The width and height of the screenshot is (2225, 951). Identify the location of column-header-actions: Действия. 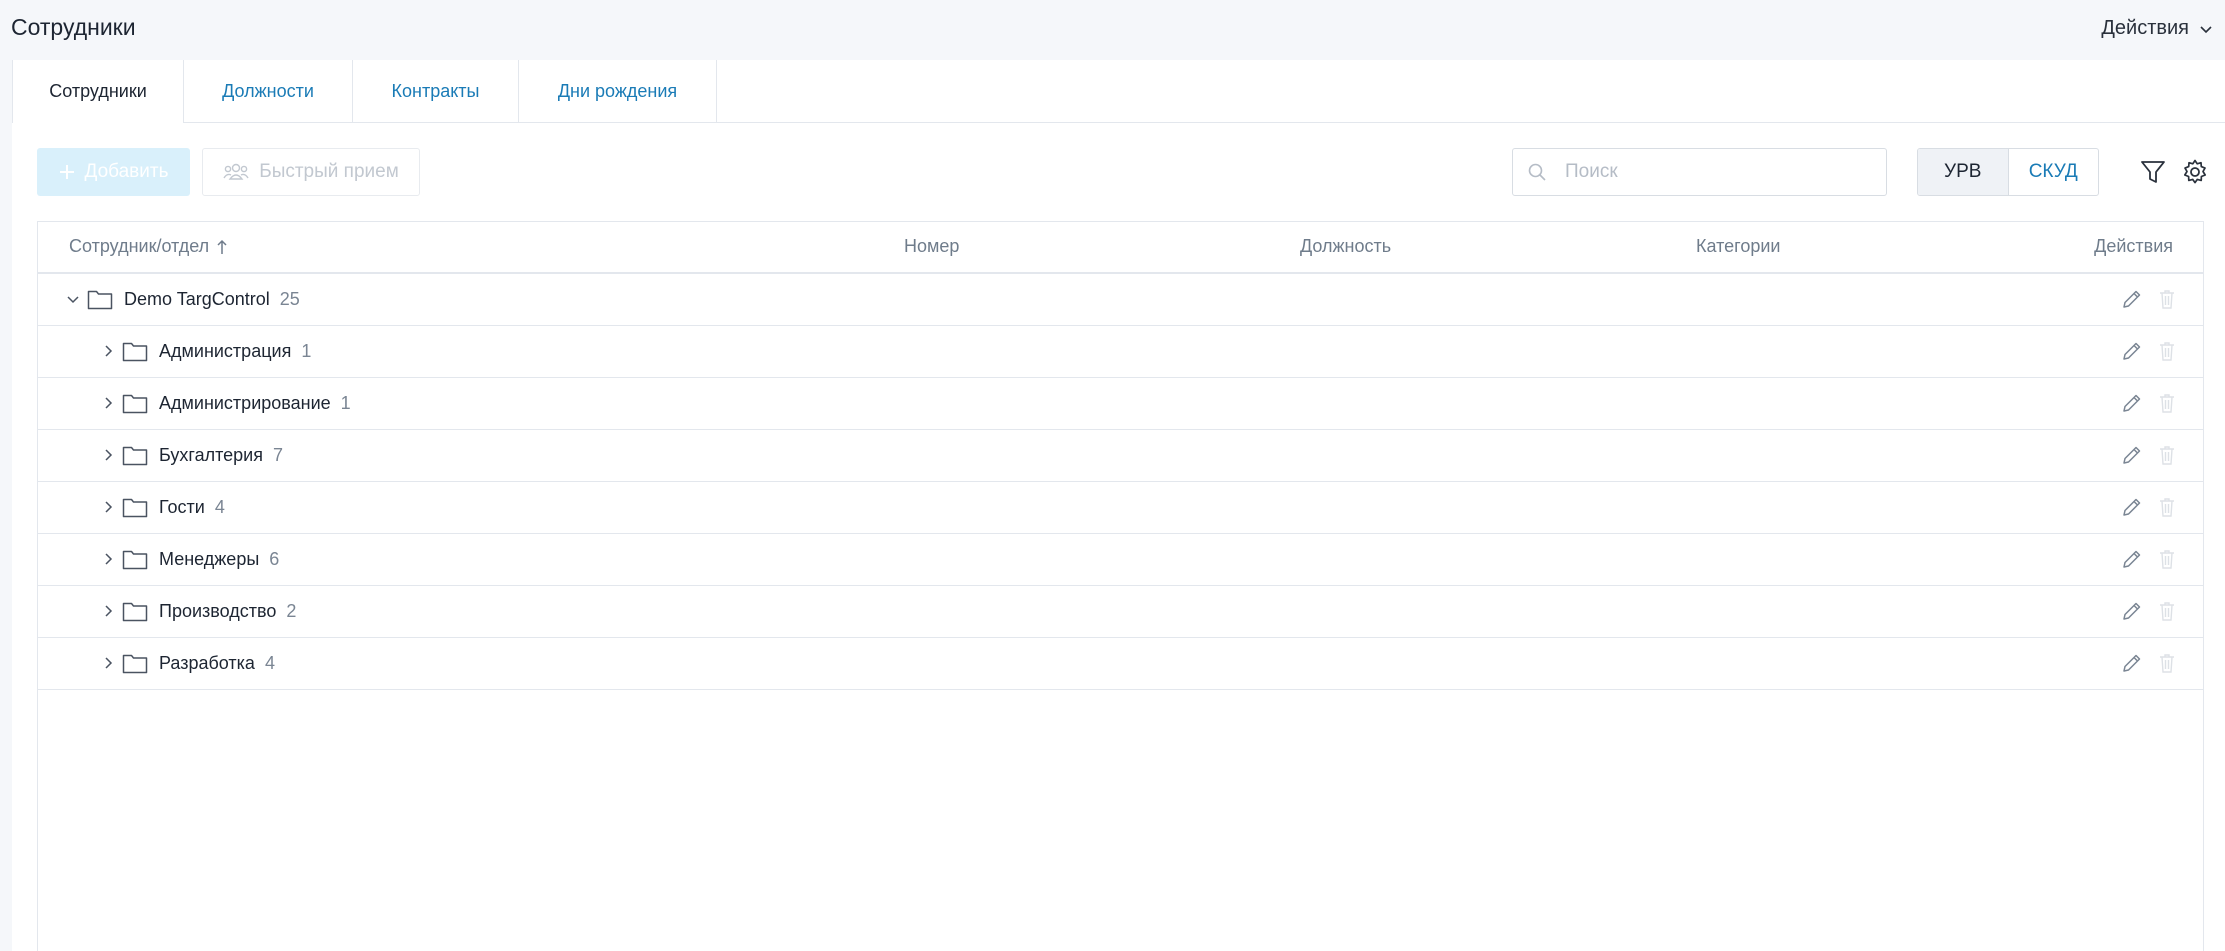
(2133, 246).